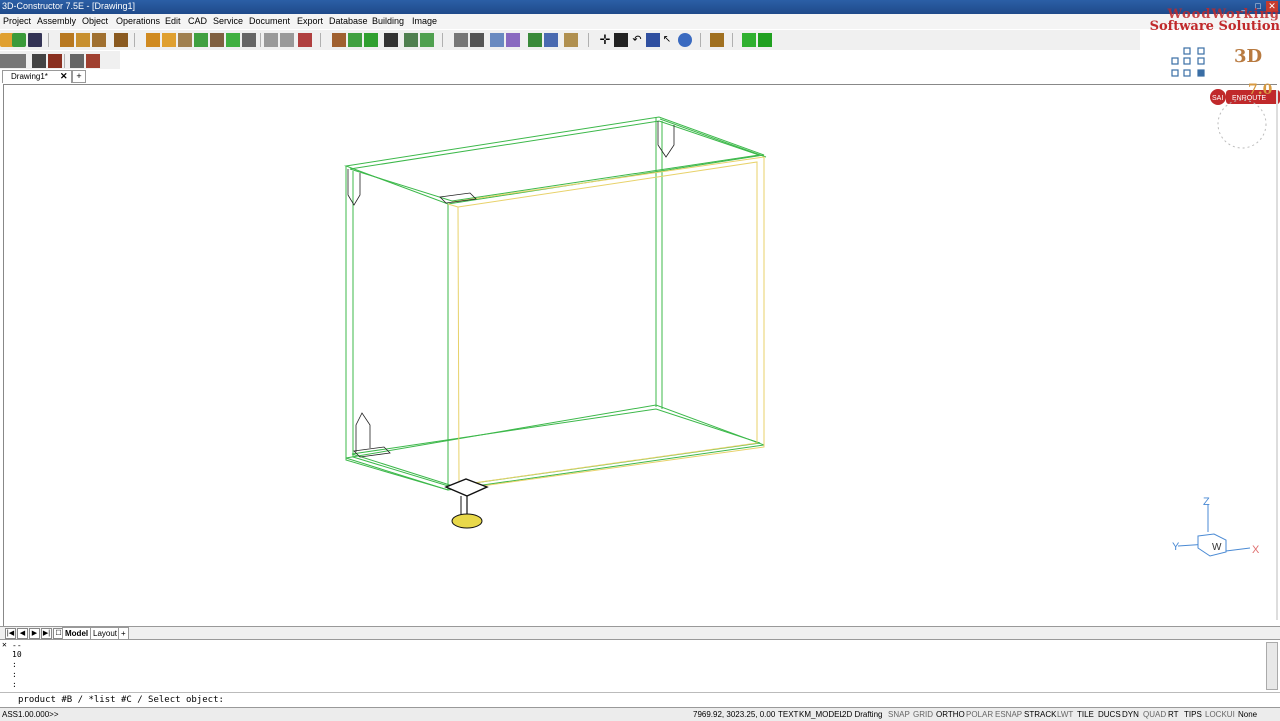  What do you see at coordinates (201, 40) in the screenshot?
I see `leaf-icon` at bounding box center [201, 40].